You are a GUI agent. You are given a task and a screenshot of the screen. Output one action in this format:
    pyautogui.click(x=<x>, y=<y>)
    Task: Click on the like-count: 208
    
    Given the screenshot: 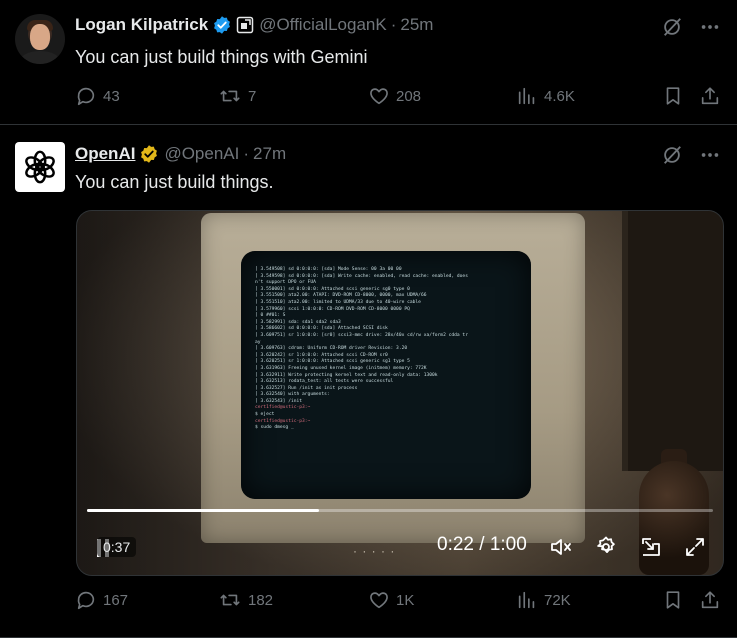 What is the action you would take?
    pyautogui.click(x=409, y=96)
    